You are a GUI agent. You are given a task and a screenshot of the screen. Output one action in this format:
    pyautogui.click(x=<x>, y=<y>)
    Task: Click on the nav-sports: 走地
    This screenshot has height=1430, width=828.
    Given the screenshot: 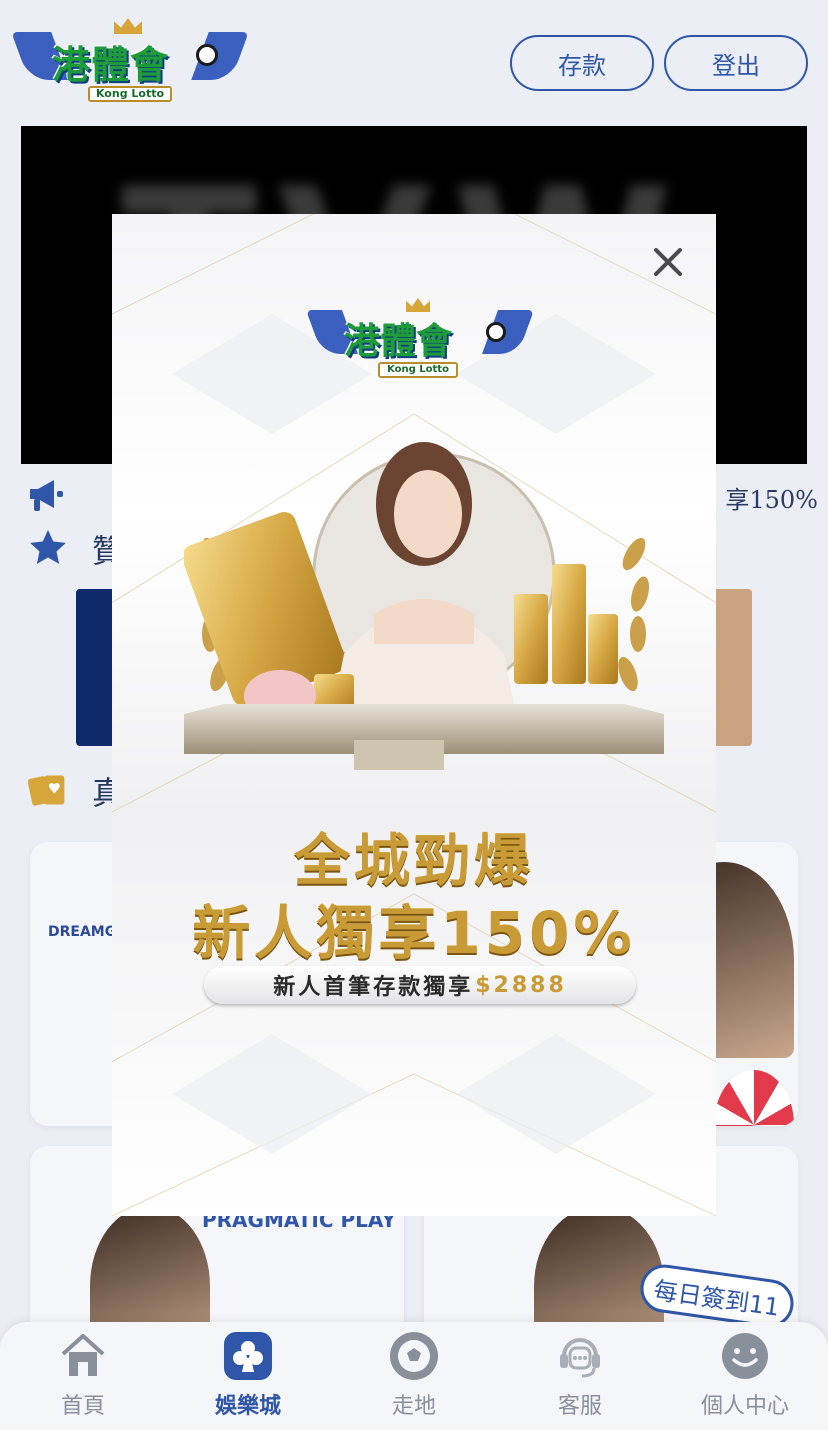 What is the action you would take?
    pyautogui.click(x=414, y=1378)
    